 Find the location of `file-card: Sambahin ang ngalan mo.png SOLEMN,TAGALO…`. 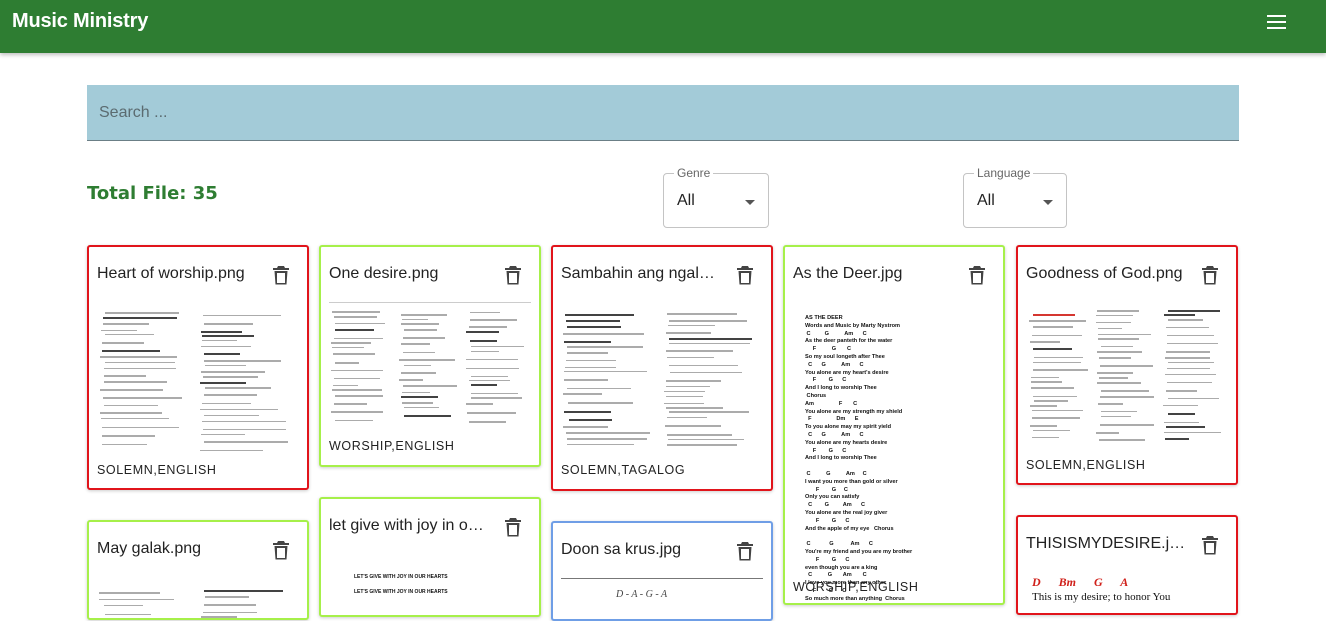

file-card: Sambahin ang ngalan mo.png SOLEMN,TAGALO… is located at coordinates (662, 368).